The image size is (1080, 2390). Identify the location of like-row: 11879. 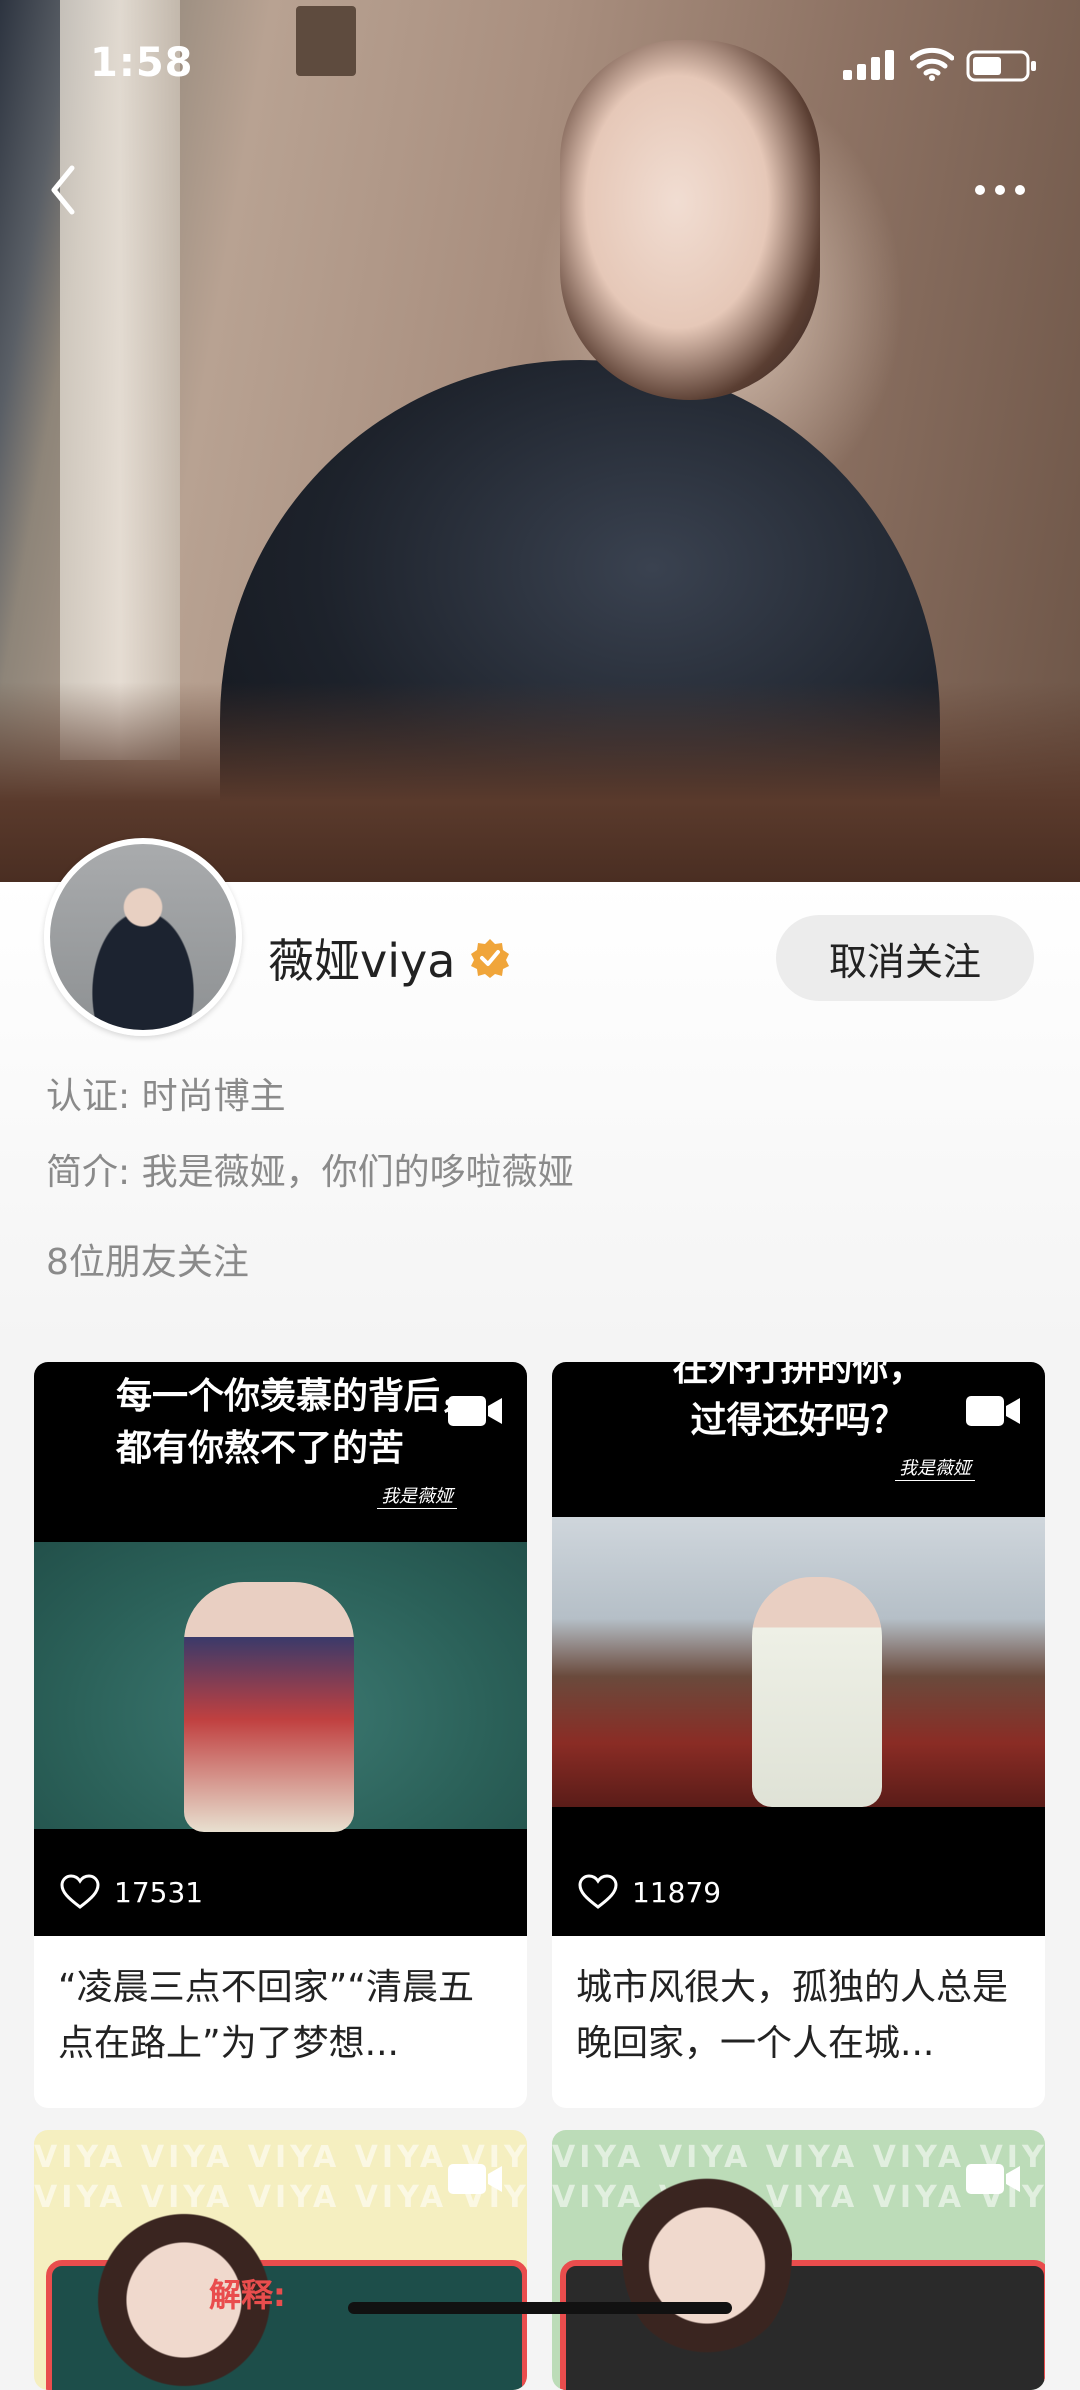
(649, 1892).